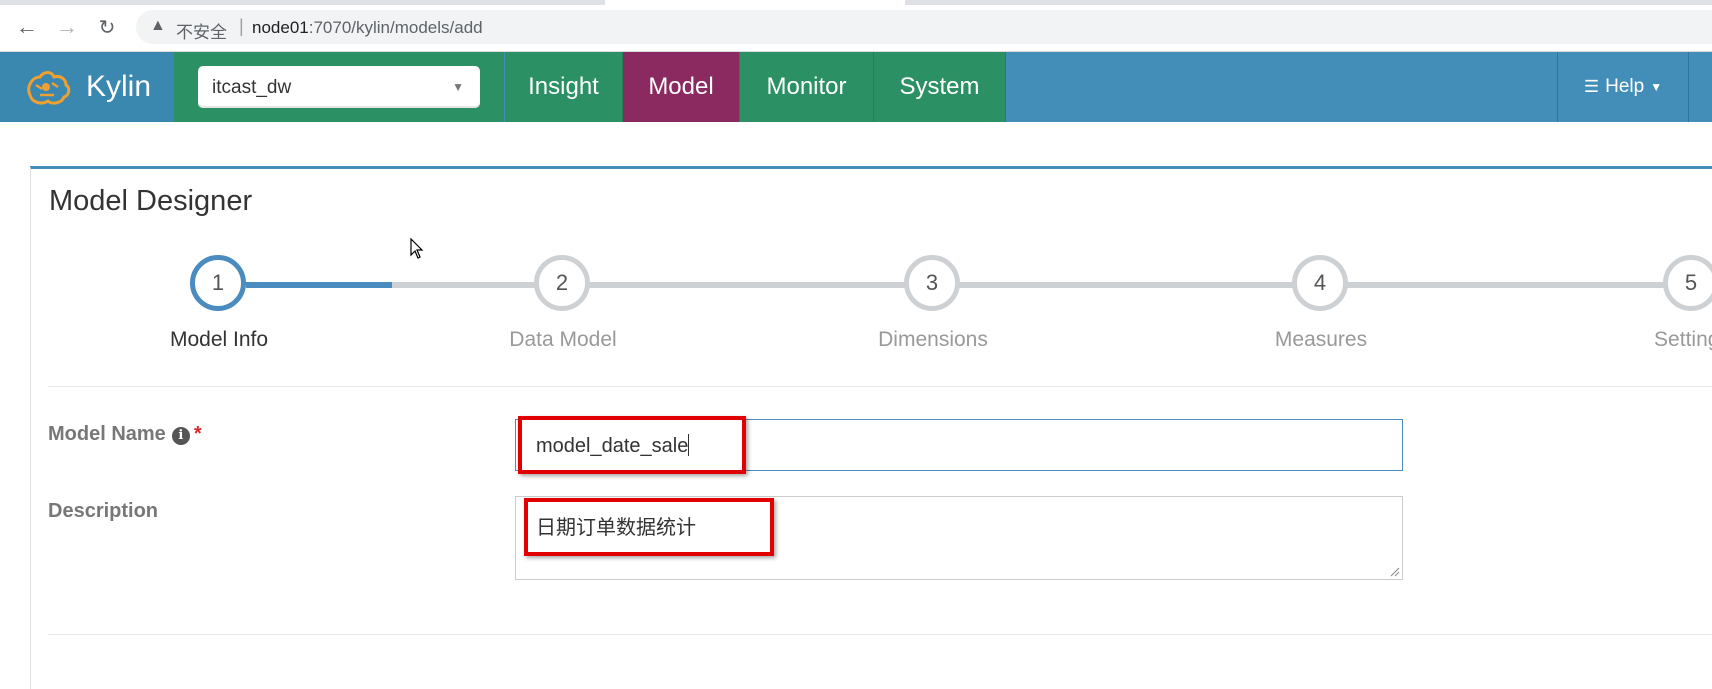 The height and width of the screenshot is (689, 1712). I want to click on description-value: 日期订单数据统计, so click(616, 528).